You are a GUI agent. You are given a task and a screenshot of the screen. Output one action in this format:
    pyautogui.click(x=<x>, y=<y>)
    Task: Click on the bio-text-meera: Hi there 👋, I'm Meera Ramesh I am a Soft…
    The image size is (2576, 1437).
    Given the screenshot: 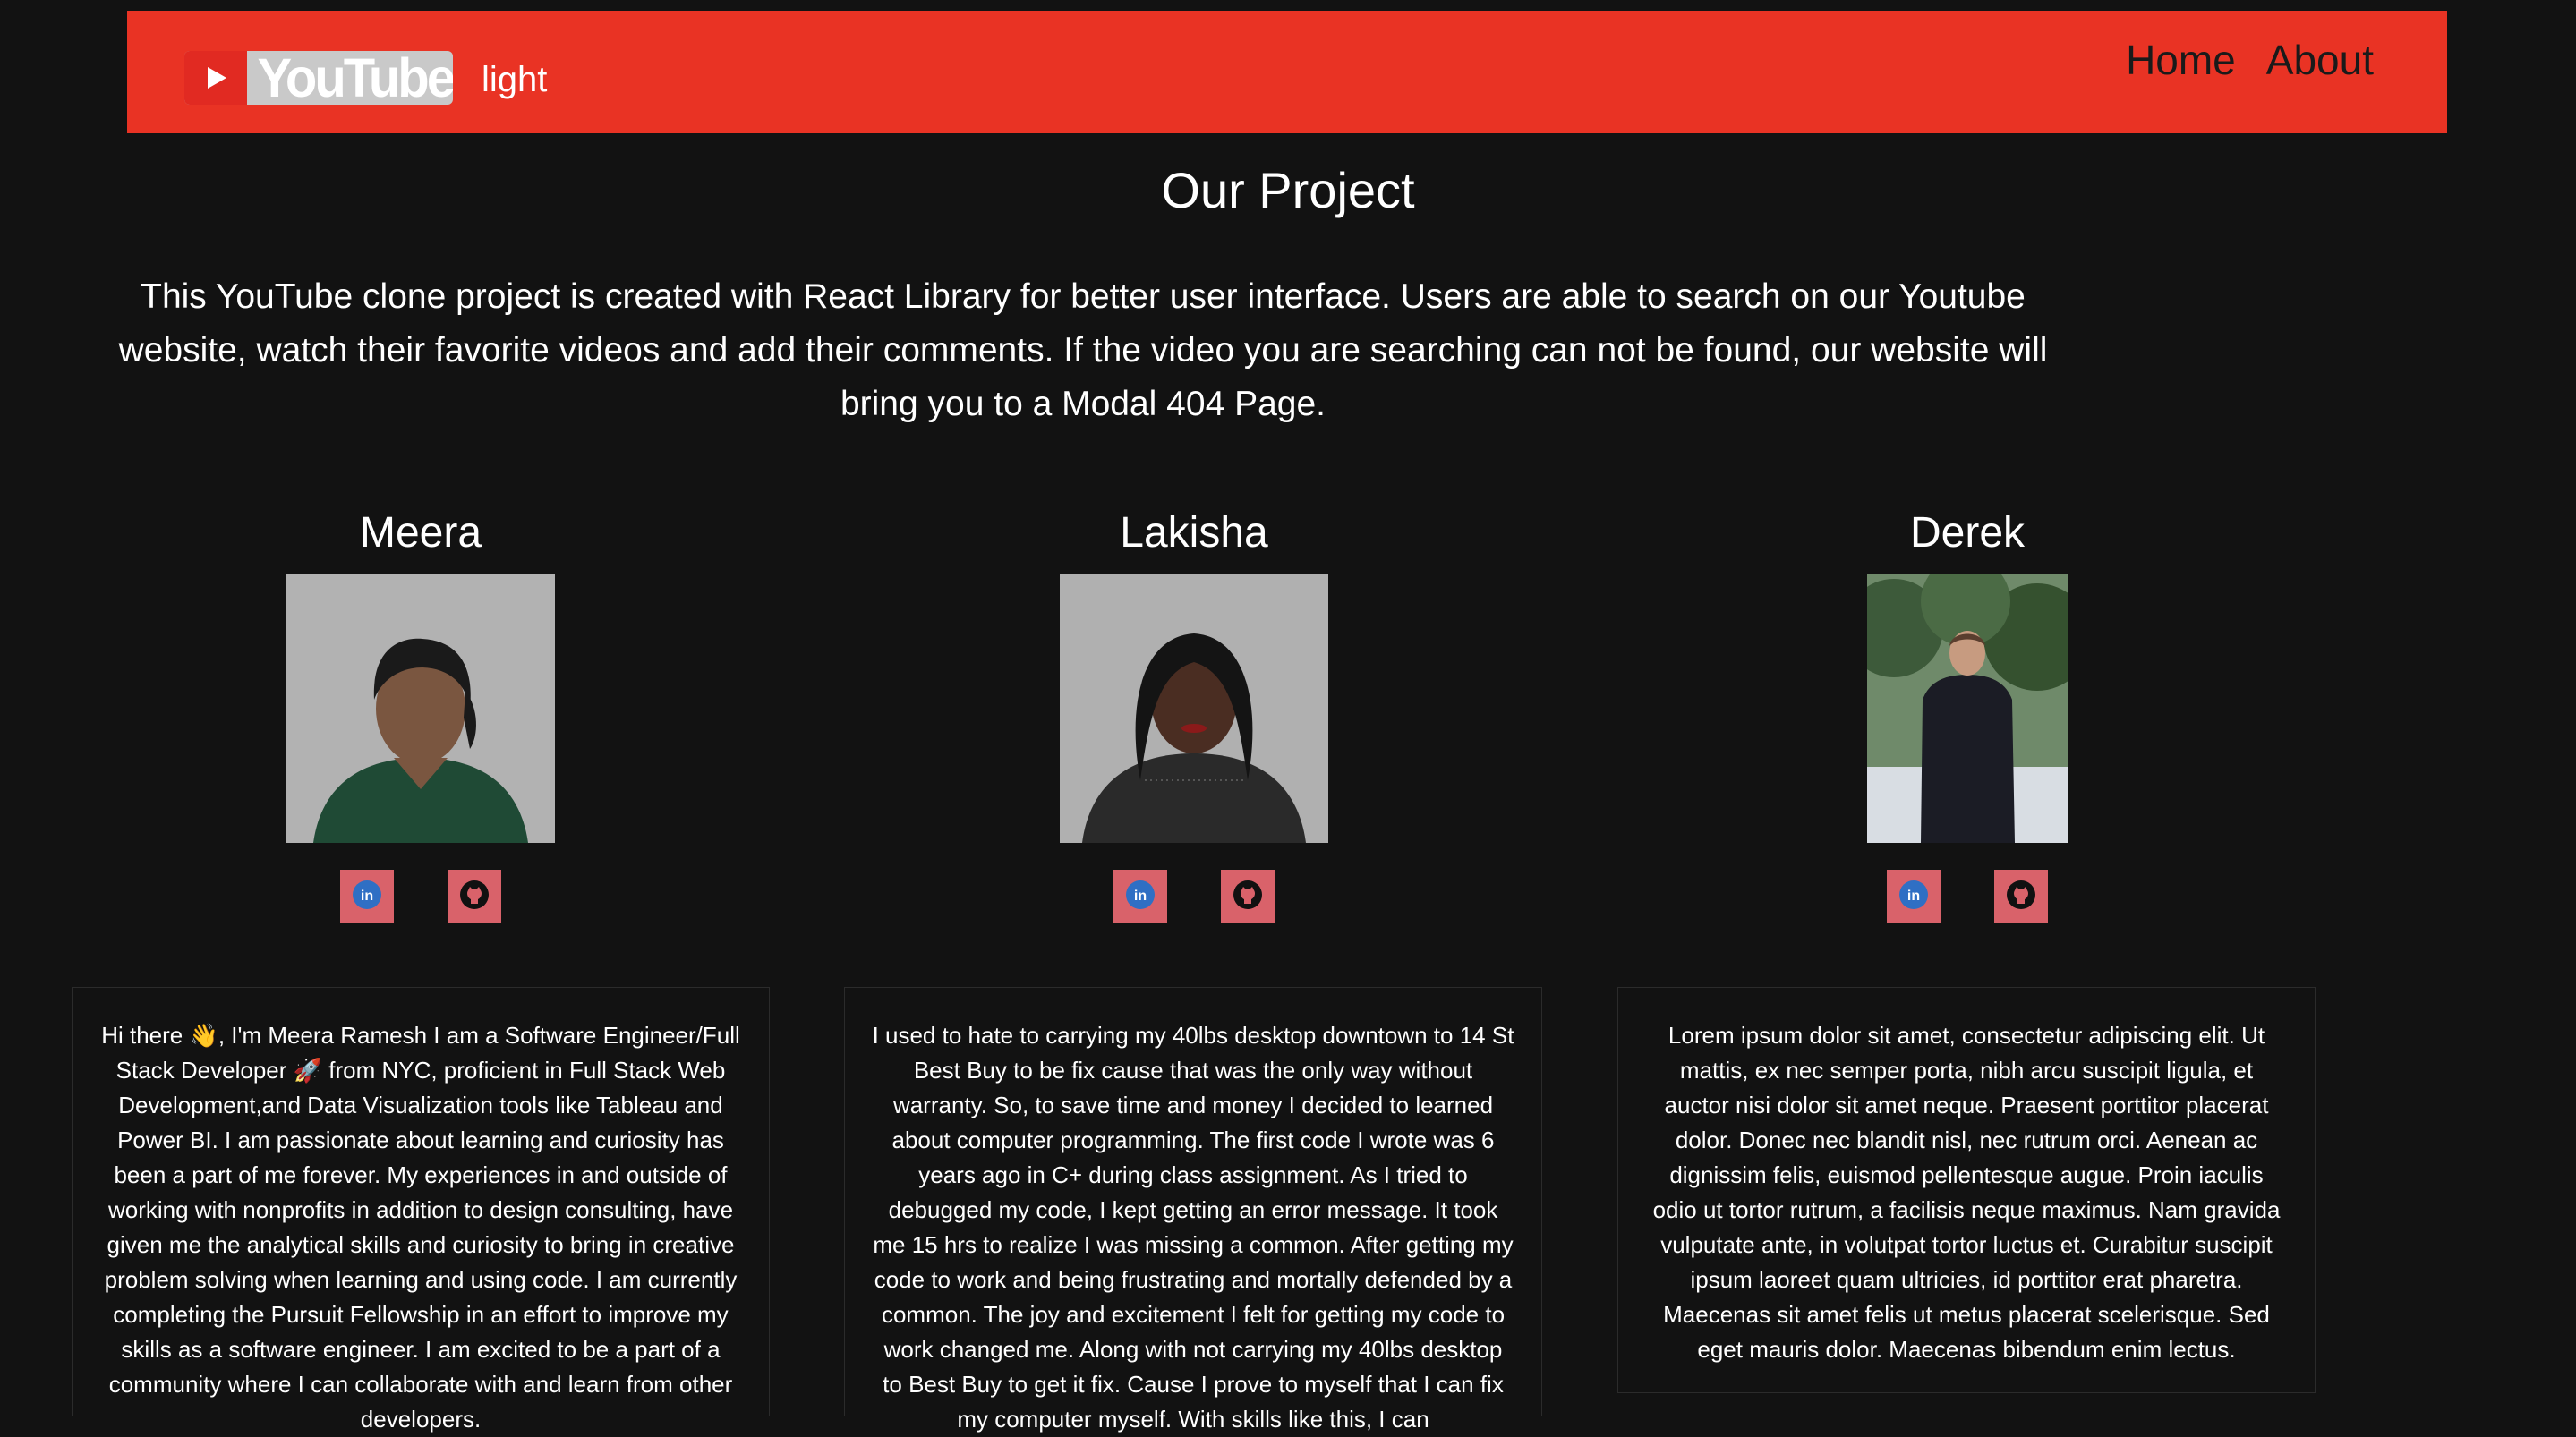 What is the action you would take?
    pyautogui.click(x=420, y=1227)
    